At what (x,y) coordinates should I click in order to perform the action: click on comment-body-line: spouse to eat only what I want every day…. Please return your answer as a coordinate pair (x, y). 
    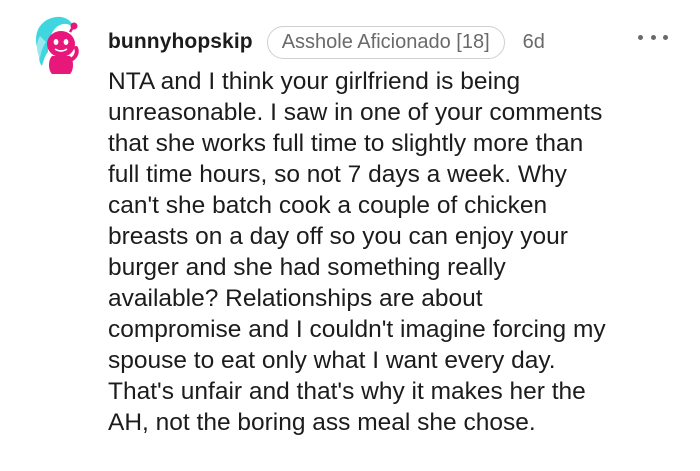
    Looking at the image, I should click on (332, 360).